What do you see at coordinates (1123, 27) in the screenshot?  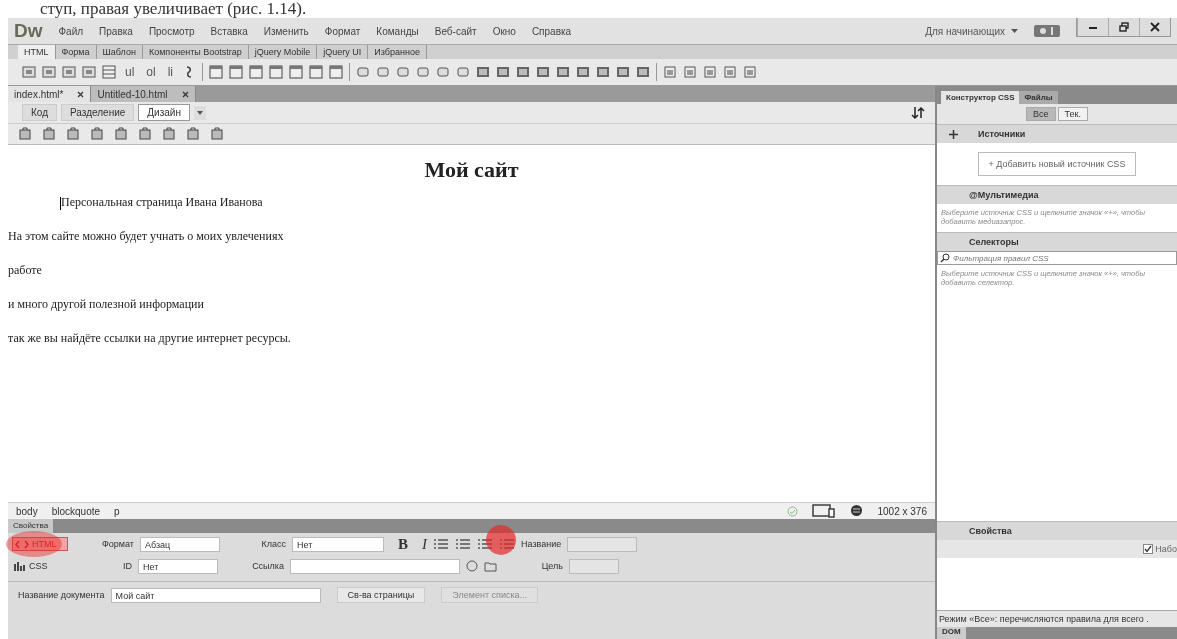 I see `restore-button` at bounding box center [1123, 27].